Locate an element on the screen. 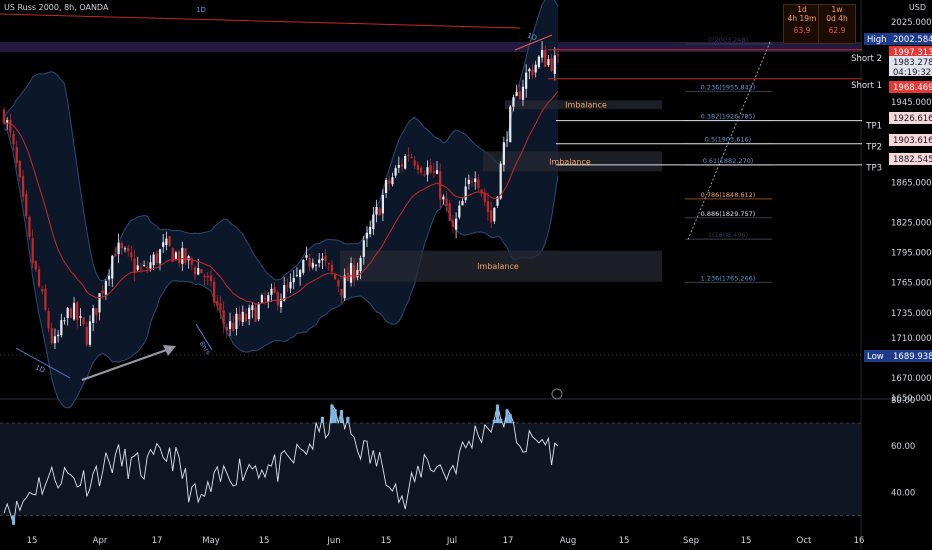 The width and height of the screenshot is (932, 550). price-tick-label: 1795.000 is located at coordinates (911, 254).